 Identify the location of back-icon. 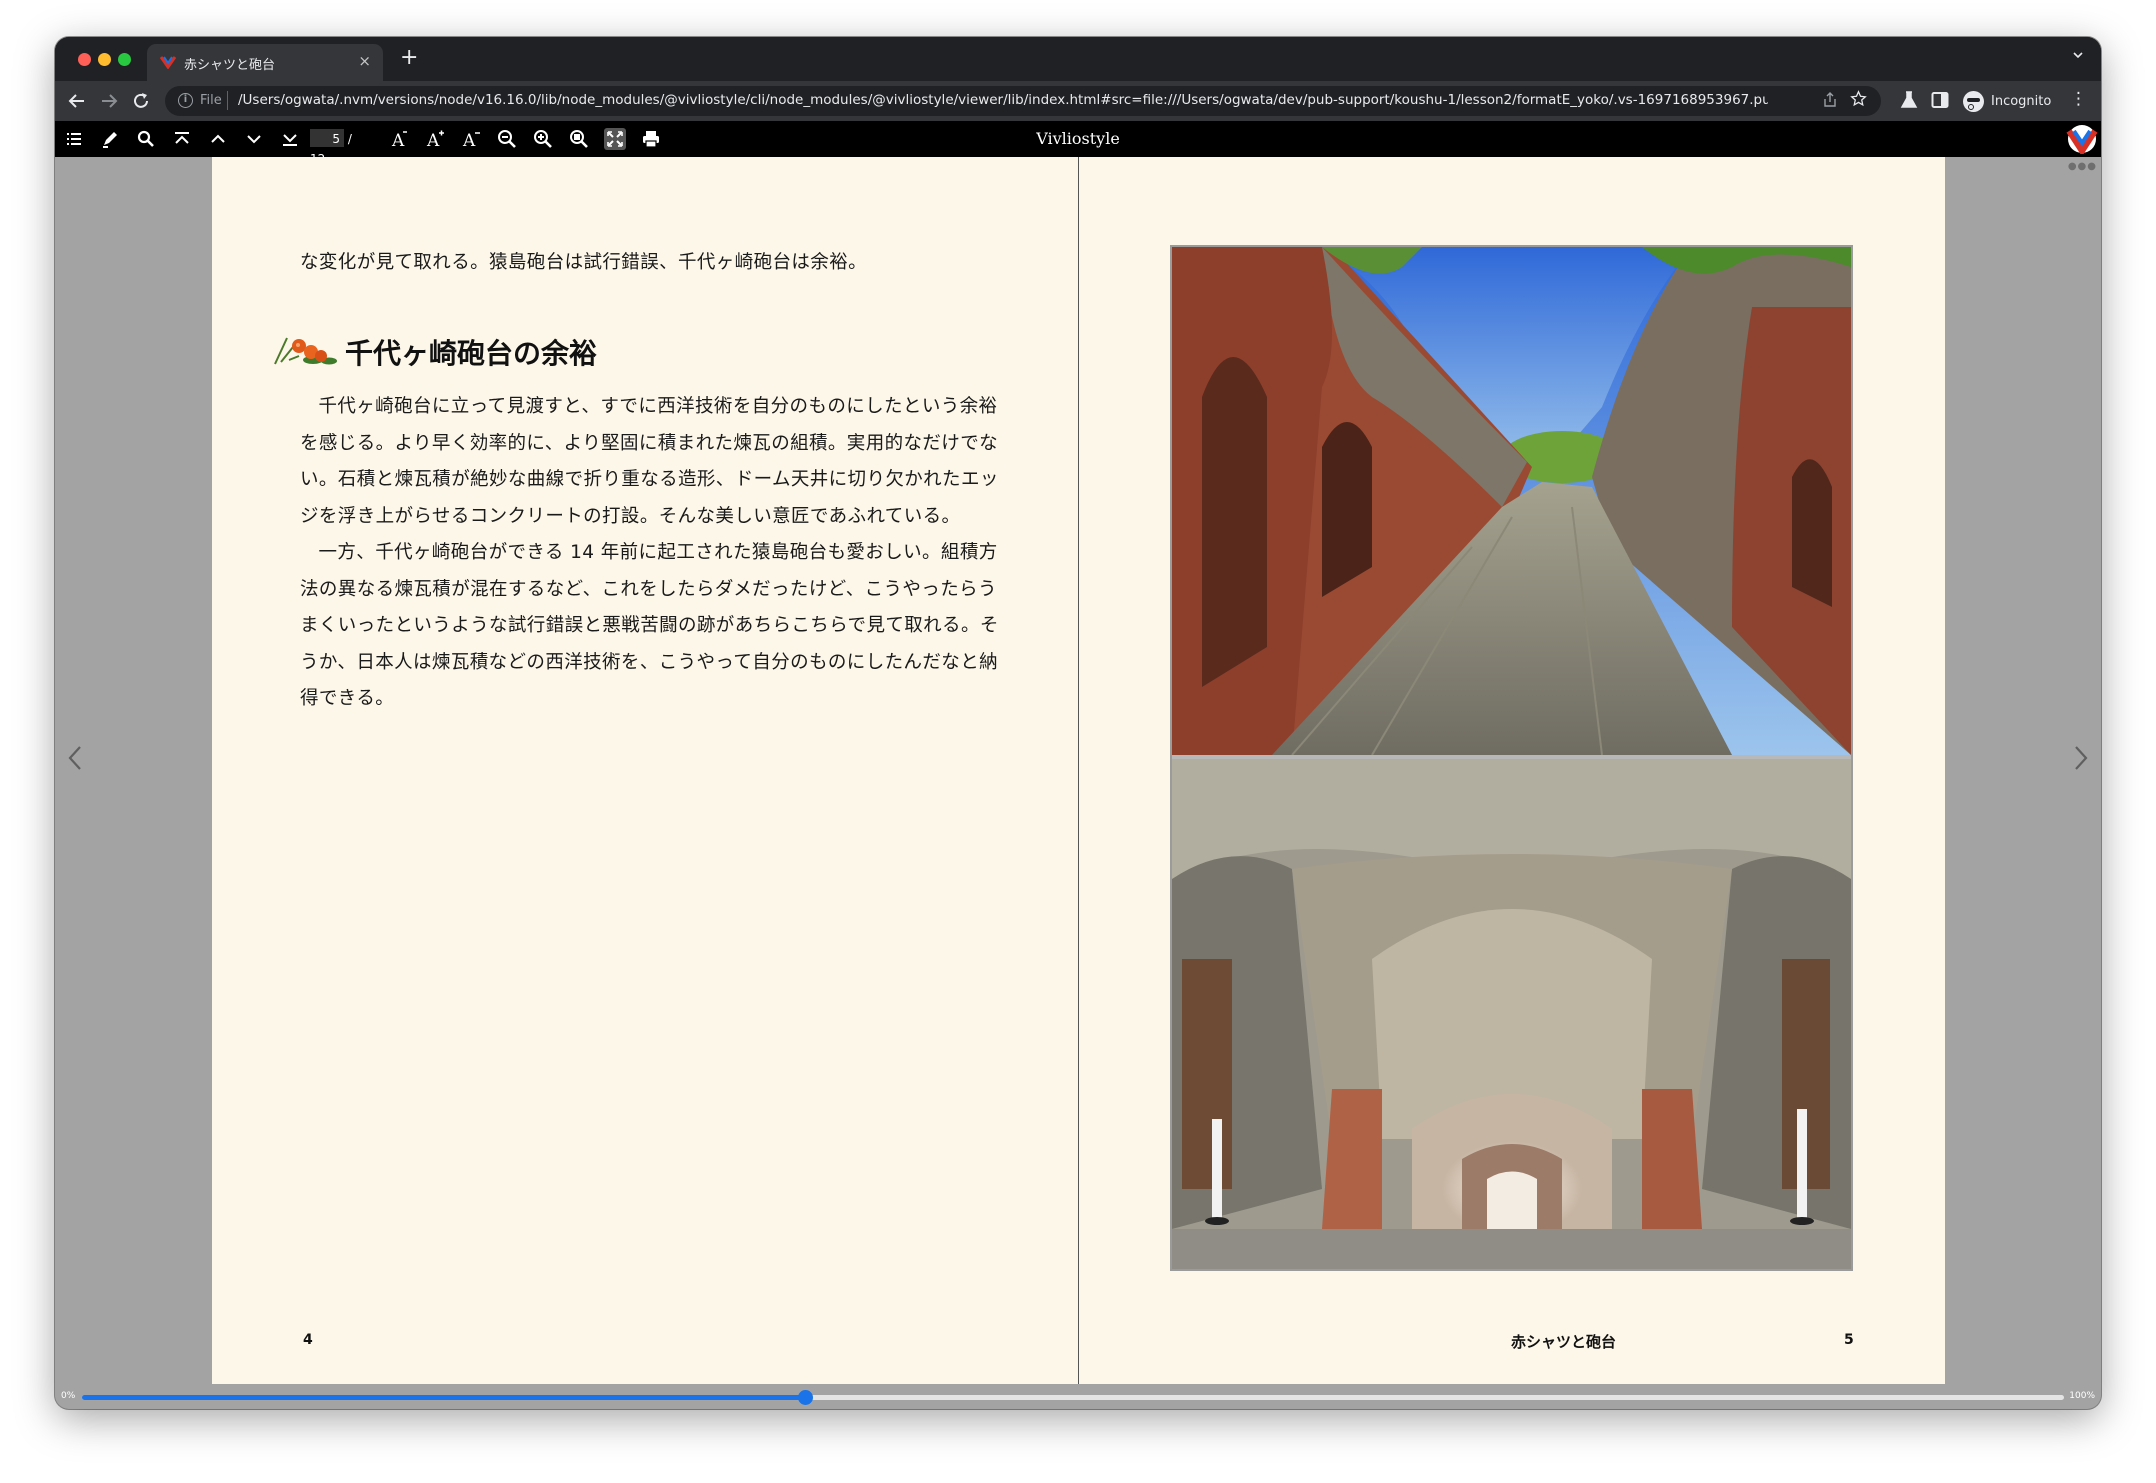
(77, 101).